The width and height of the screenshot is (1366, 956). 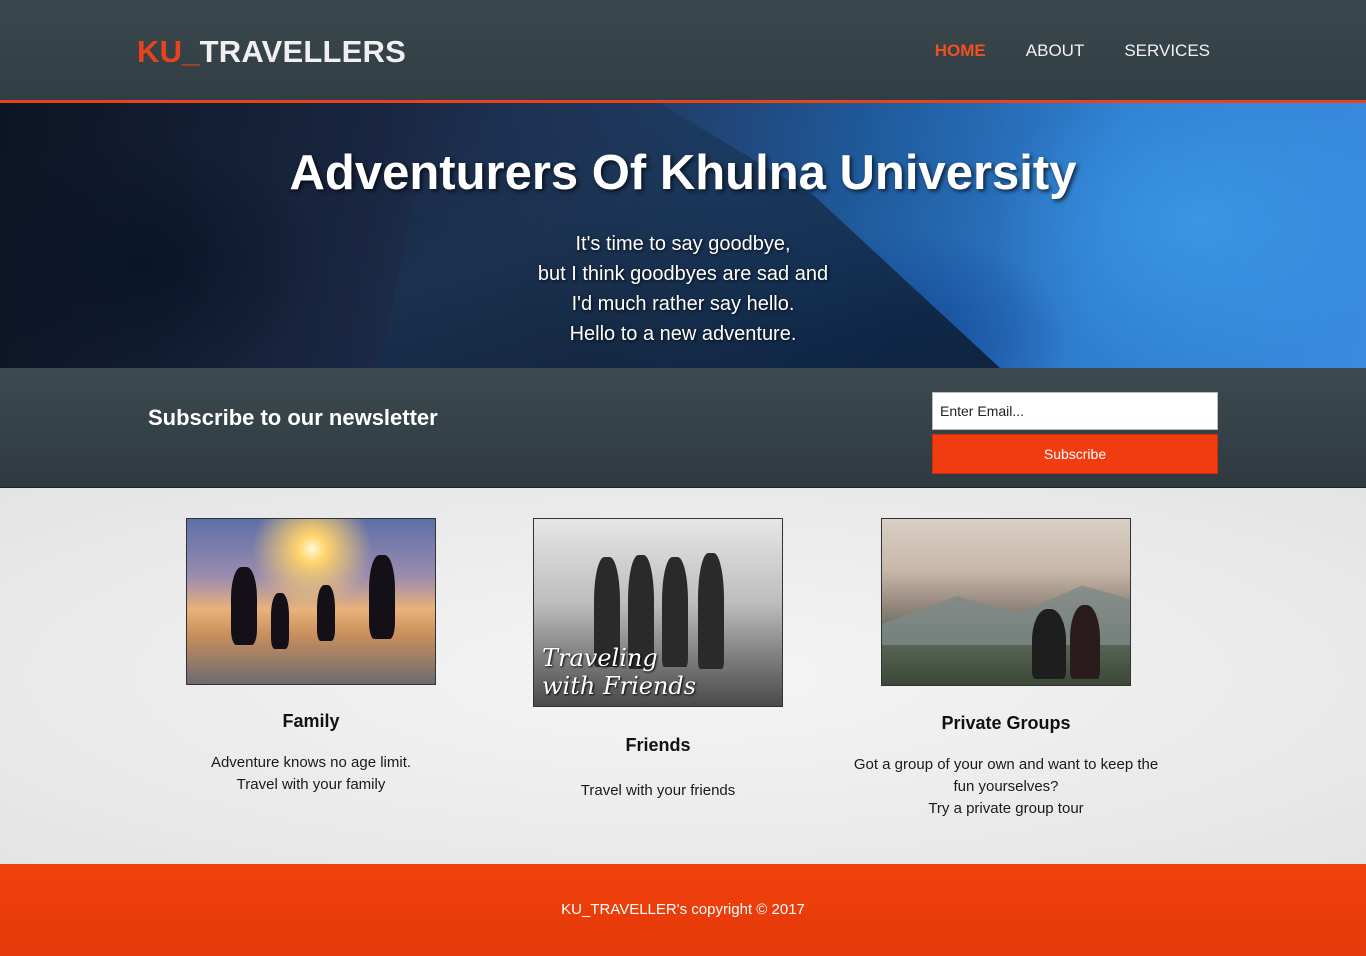 What do you see at coordinates (683, 51) in the screenshot?
I see `site-header: KU_TRAVELLERS HOME ABOUT SERVICES` at bounding box center [683, 51].